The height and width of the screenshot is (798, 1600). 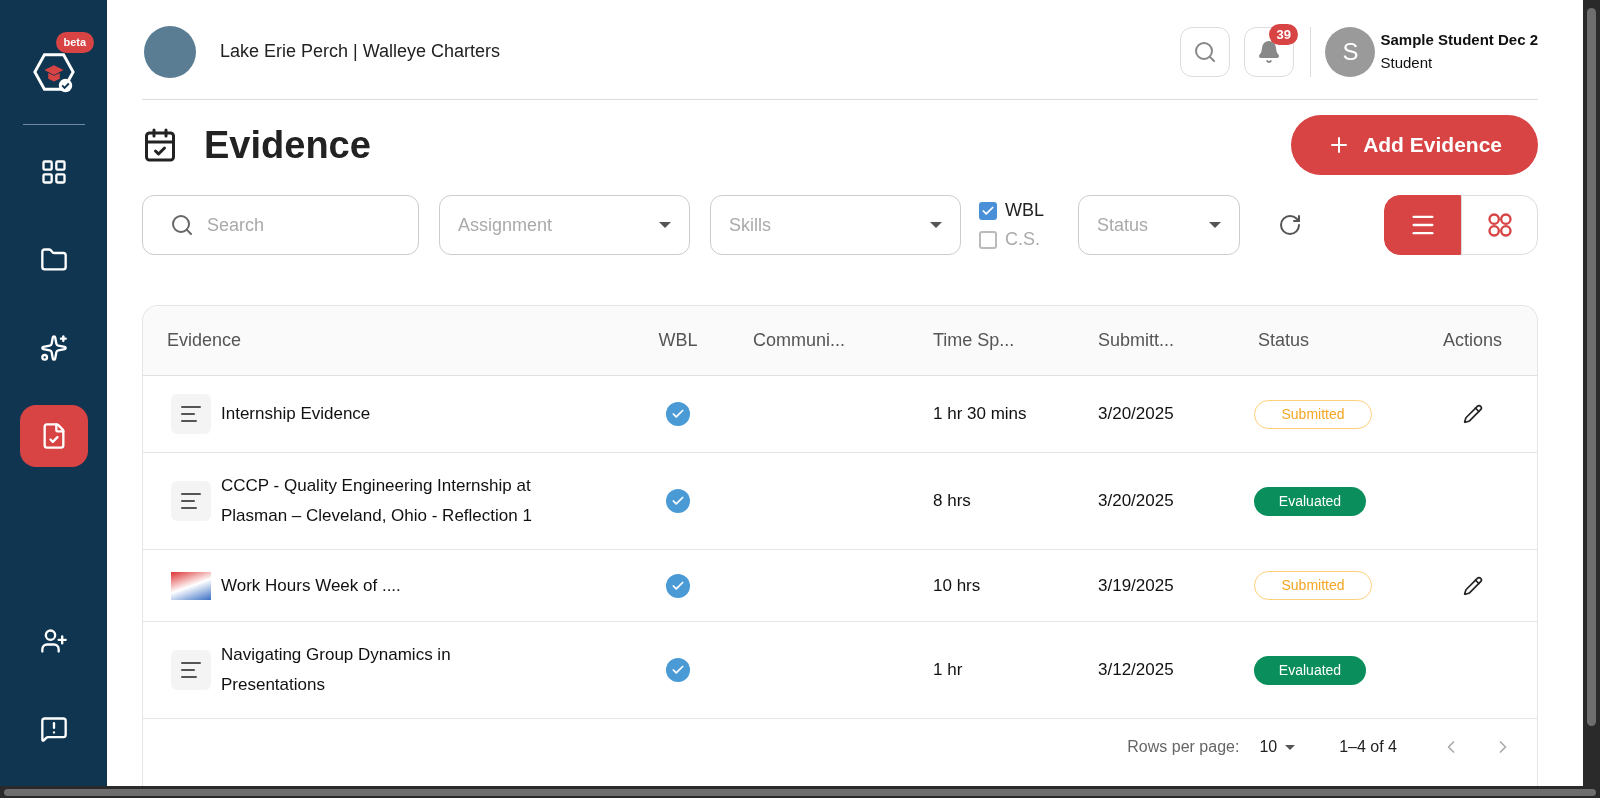 What do you see at coordinates (53, 348) in the screenshot?
I see `sparkle-chart-icon` at bounding box center [53, 348].